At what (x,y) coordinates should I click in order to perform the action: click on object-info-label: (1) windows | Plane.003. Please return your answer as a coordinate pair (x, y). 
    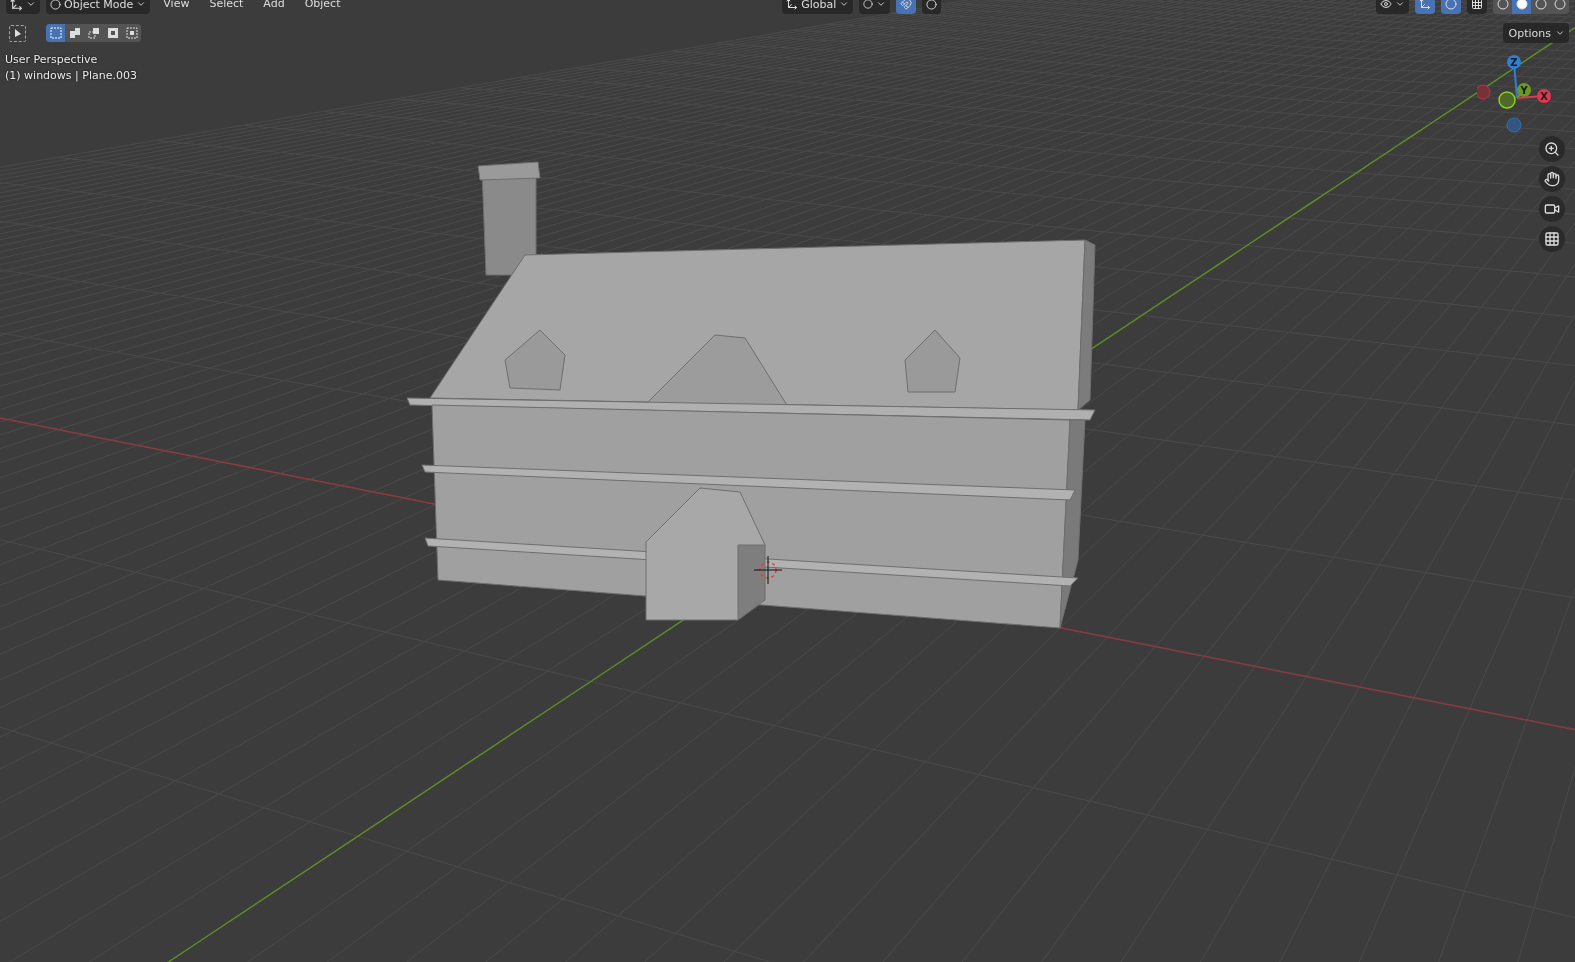
    Looking at the image, I should click on (71, 75).